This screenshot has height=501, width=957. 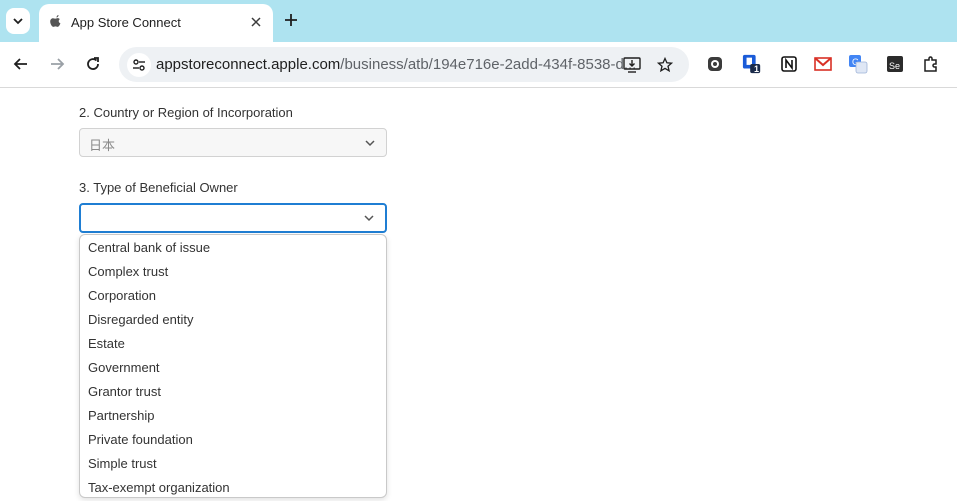 I want to click on close-icon, so click(x=256, y=22).